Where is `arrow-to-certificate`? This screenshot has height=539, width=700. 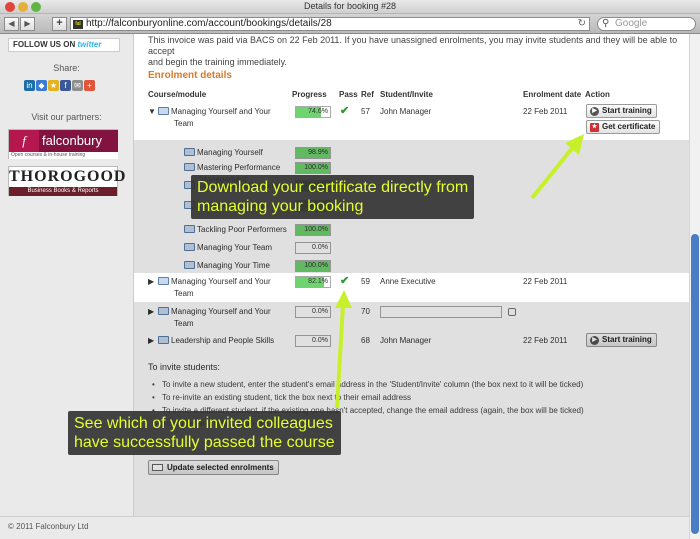 arrow-to-certificate is located at coordinates (553, 172).